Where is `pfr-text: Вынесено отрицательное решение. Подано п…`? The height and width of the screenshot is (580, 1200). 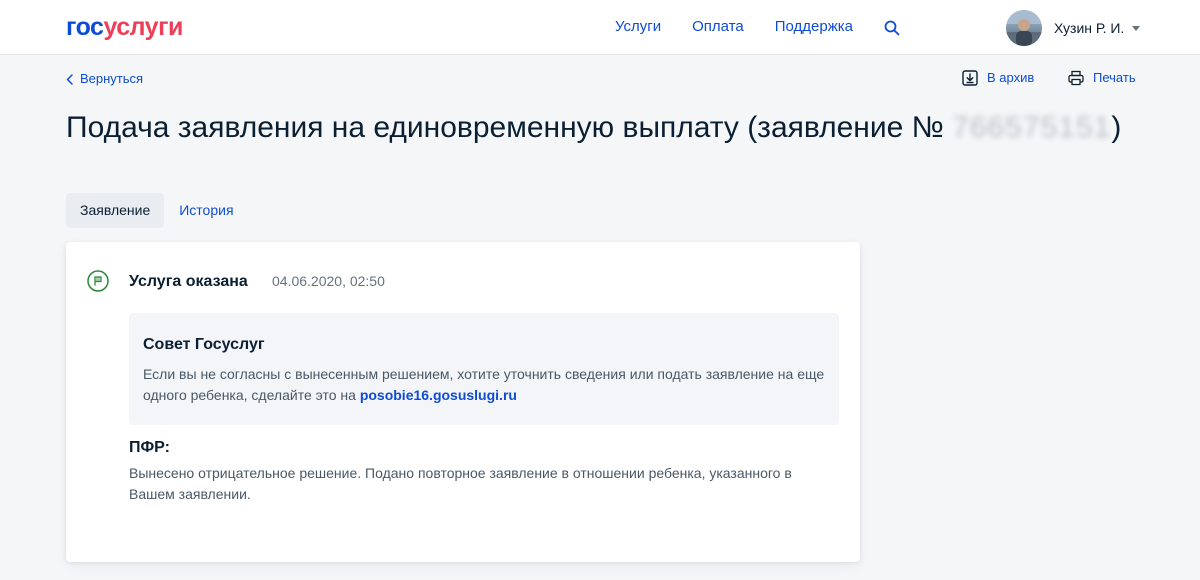
pfr-text: Вынесено отрицательное решение. Подано п… is located at coordinates (460, 483).